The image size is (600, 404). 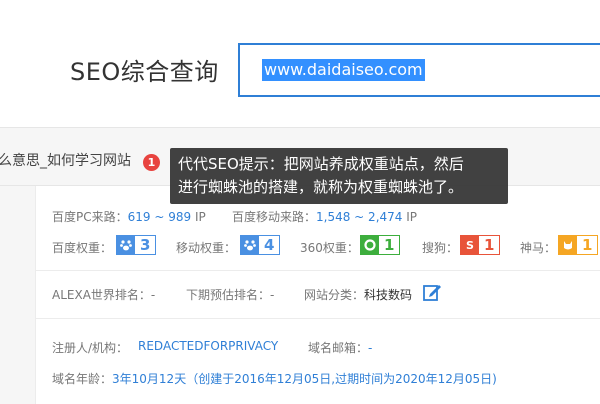 I want to click on forecast-rank: 下期预估排名：-, so click(x=230, y=294).